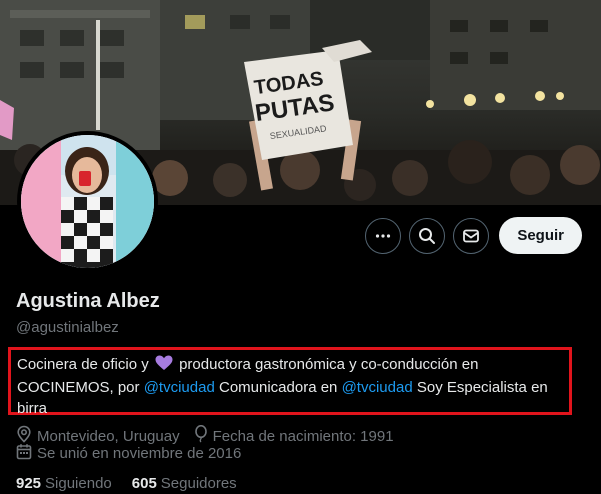  I want to click on joined-text: Se unió en noviembre de 2016, so click(139, 453).